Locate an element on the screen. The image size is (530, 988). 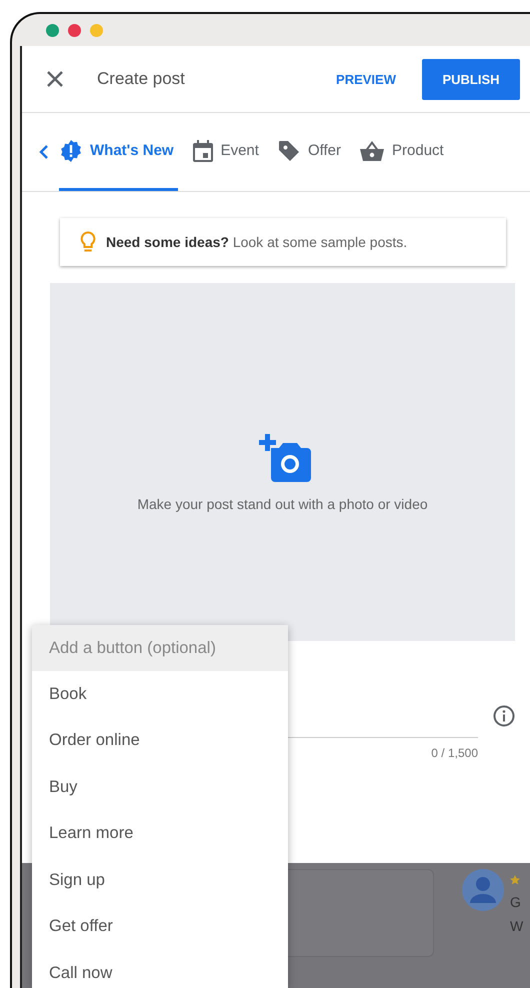
preview-button: PREVIEW is located at coordinates (366, 79).